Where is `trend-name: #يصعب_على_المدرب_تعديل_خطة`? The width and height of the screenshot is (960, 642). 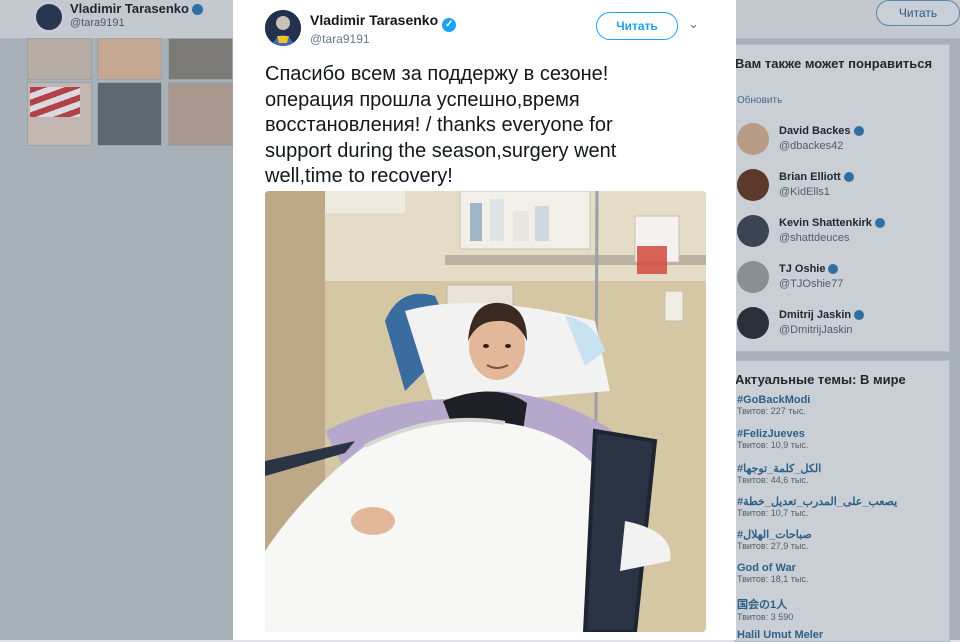
trend-name: #يصعب_على_المدرب_تعديل_خطة is located at coordinates (840, 501).